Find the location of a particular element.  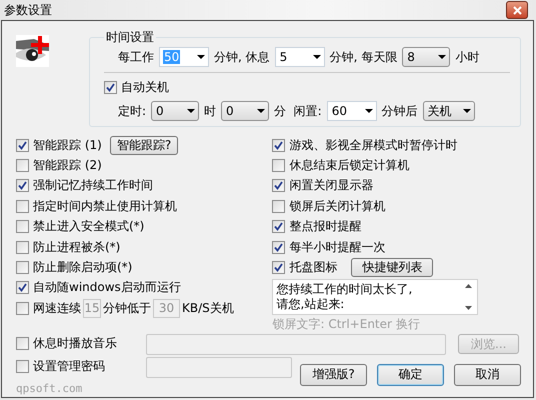

field-label: 每工作 is located at coordinates (136, 57).